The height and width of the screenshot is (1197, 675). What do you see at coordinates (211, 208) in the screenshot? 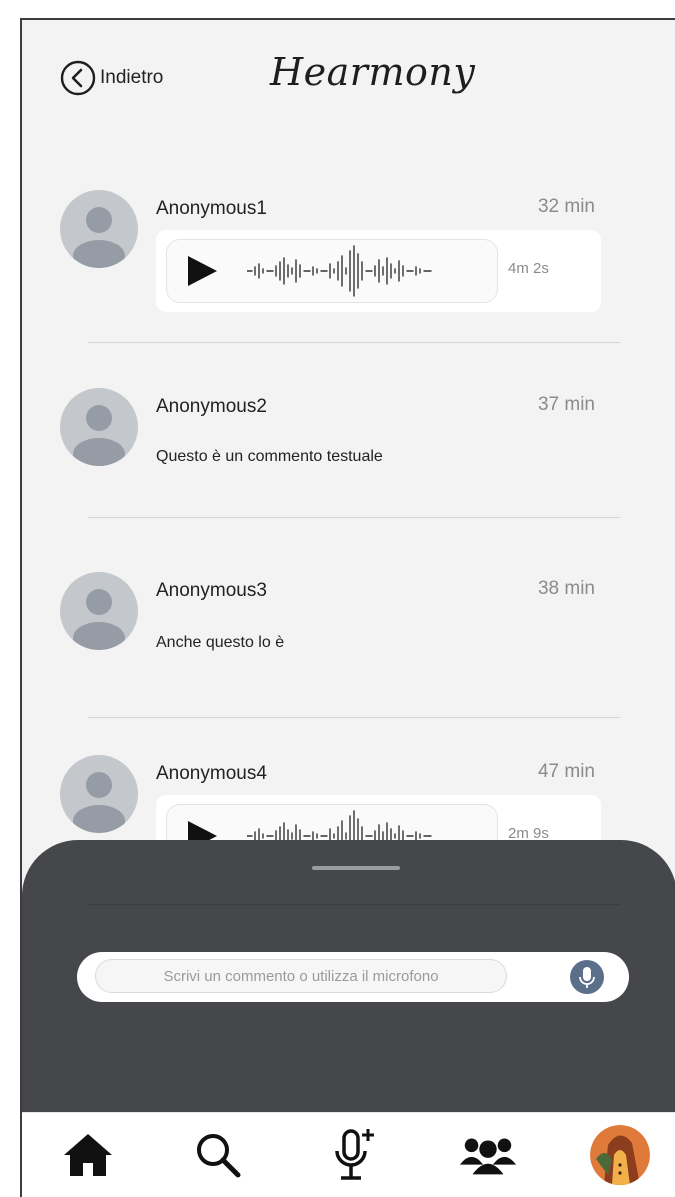
I see `comment-author: Anonymous1` at bounding box center [211, 208].